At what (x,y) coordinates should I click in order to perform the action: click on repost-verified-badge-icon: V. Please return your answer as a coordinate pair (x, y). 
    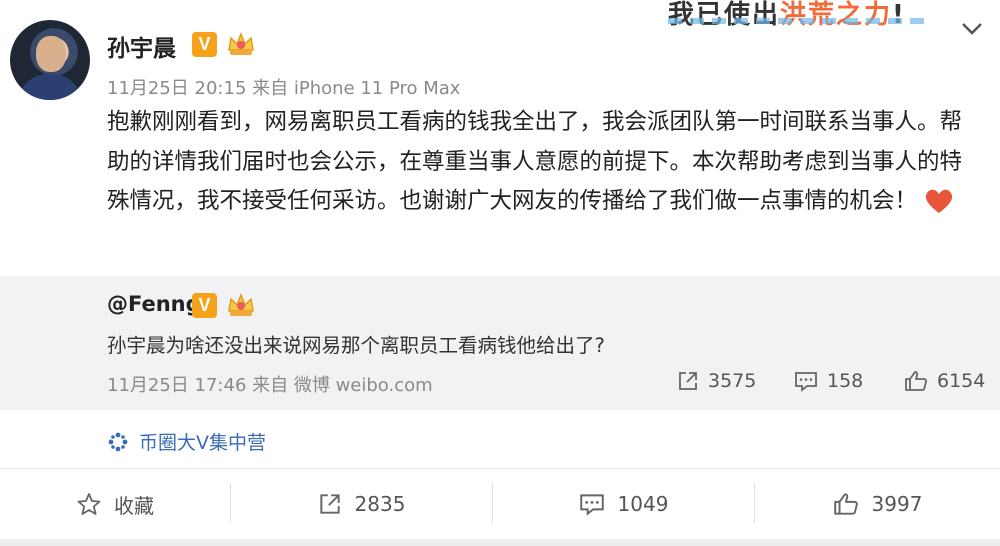
    Looking at the image, I should click on (204, 305).